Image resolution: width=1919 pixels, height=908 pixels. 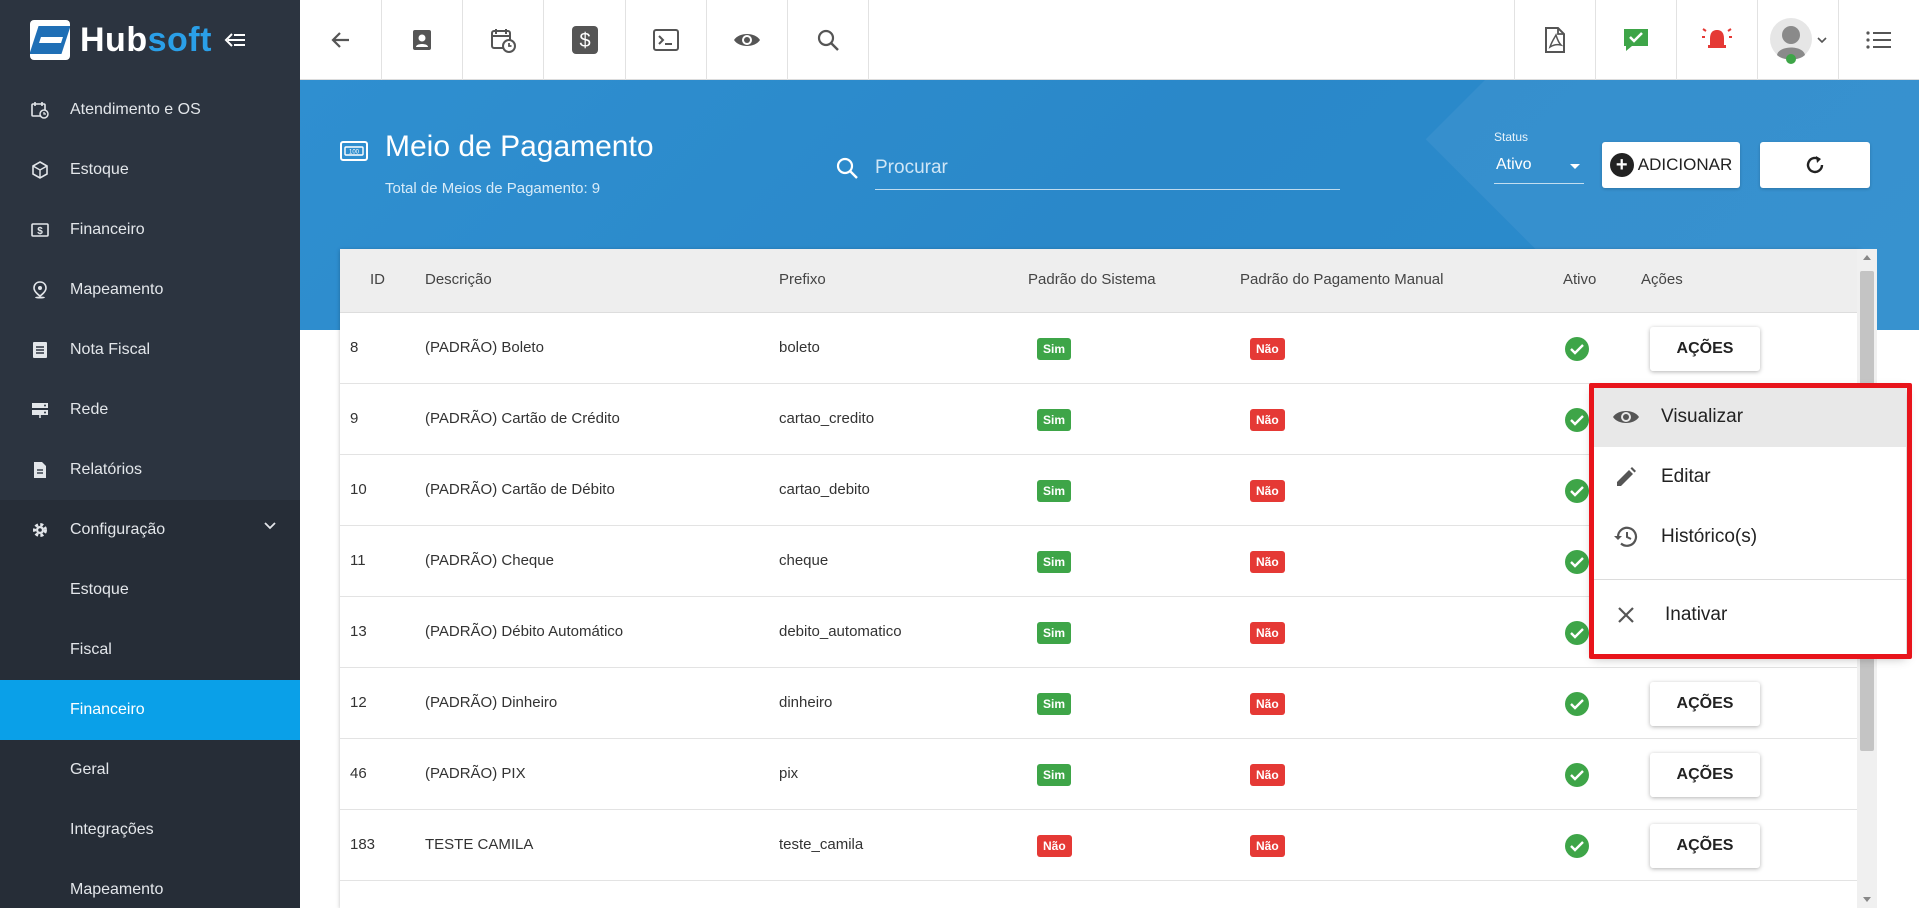 I want to click on sidebar-item-relatorios: Relatórios, so click(x=150, y=470).